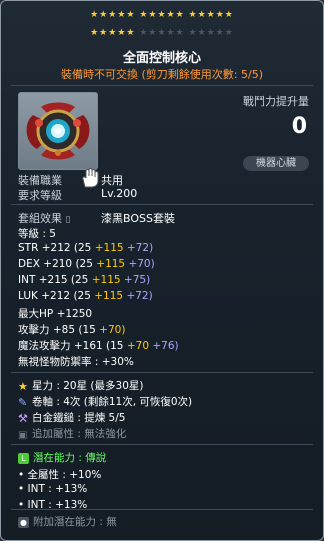  Describe the element at coordinates (58, 264) in the screenshot. I see `stat-total: +210` at that location.